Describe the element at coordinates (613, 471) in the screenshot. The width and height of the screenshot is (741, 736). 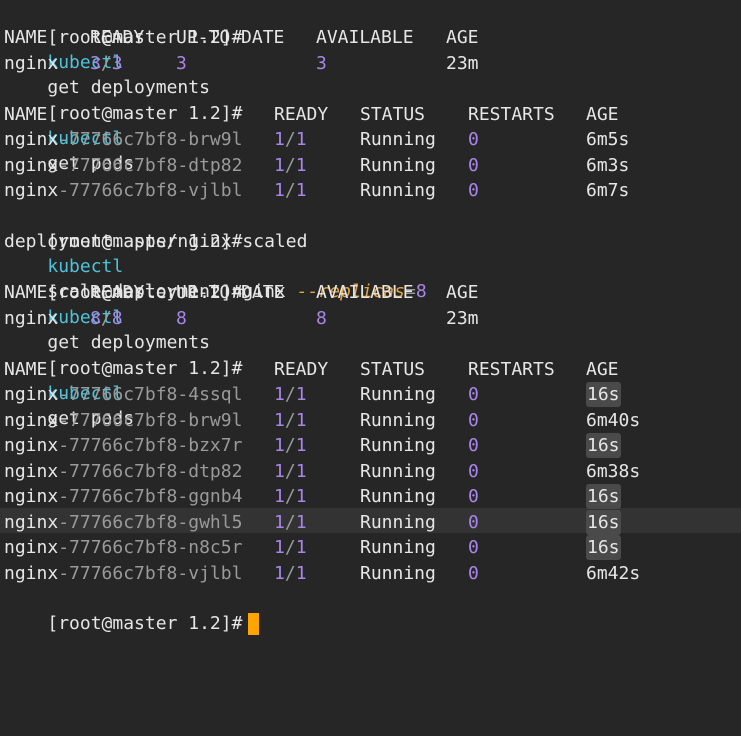
I see `pod-age: 6m38s` at that location.